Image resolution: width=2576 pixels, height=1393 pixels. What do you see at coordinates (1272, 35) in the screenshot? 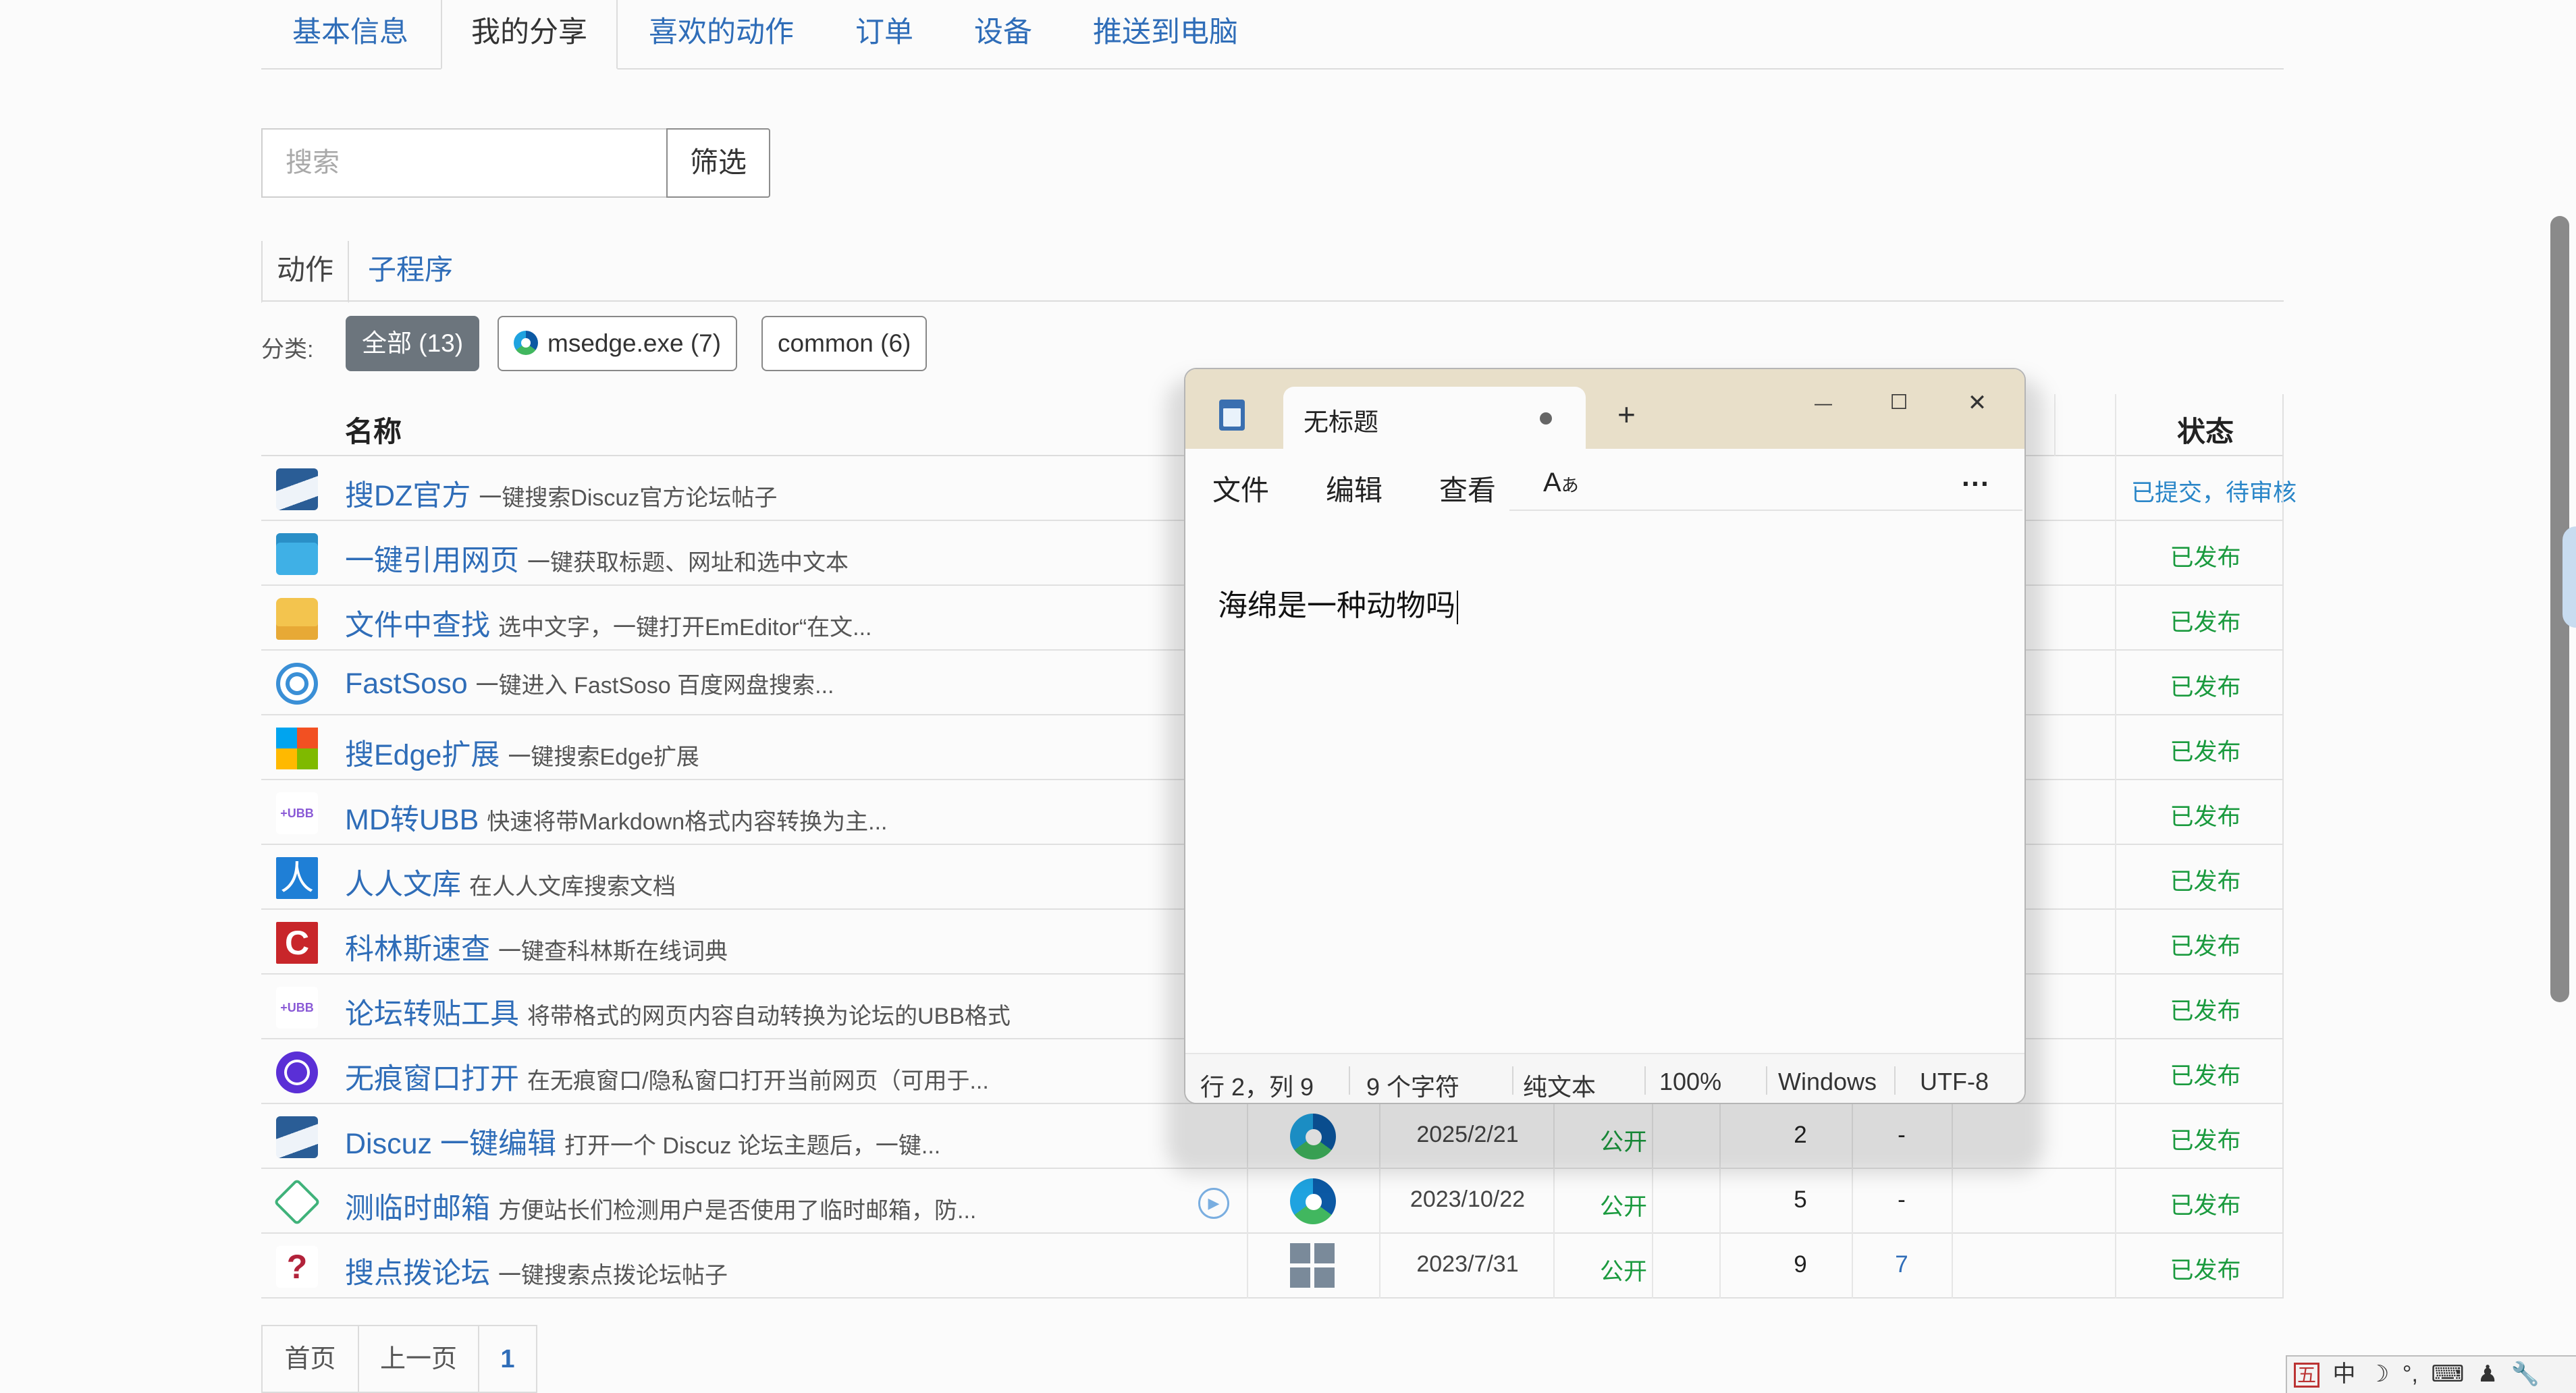
I see `top-tab-bar: 基本信息 我的分享 喜欢的动作 订单 设备 推送到电脑` at bounding box center [1272, 35].